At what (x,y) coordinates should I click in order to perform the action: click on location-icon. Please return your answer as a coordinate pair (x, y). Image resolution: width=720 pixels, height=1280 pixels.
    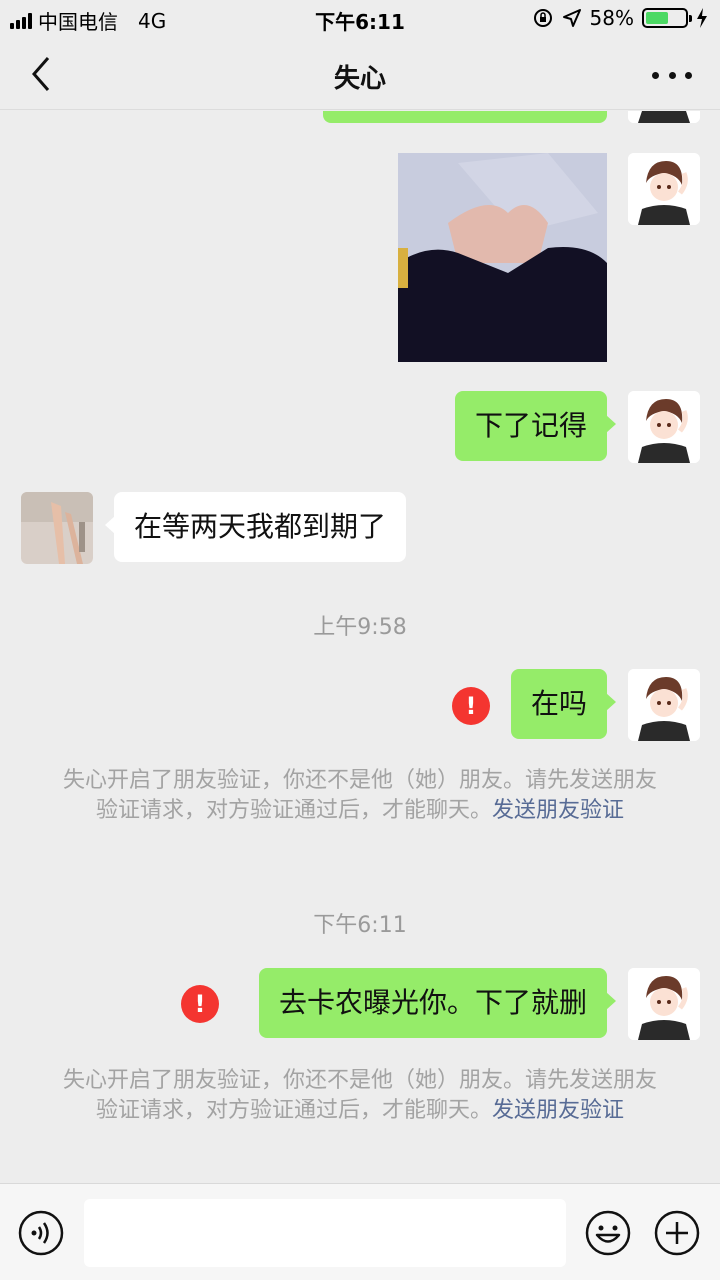
    Looking at the image, I should click on (571, 18).